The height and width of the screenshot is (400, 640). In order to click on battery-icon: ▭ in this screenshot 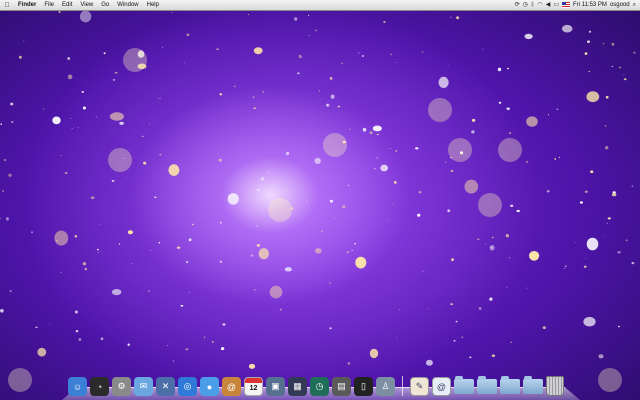, I will do `click(556, 5)`.